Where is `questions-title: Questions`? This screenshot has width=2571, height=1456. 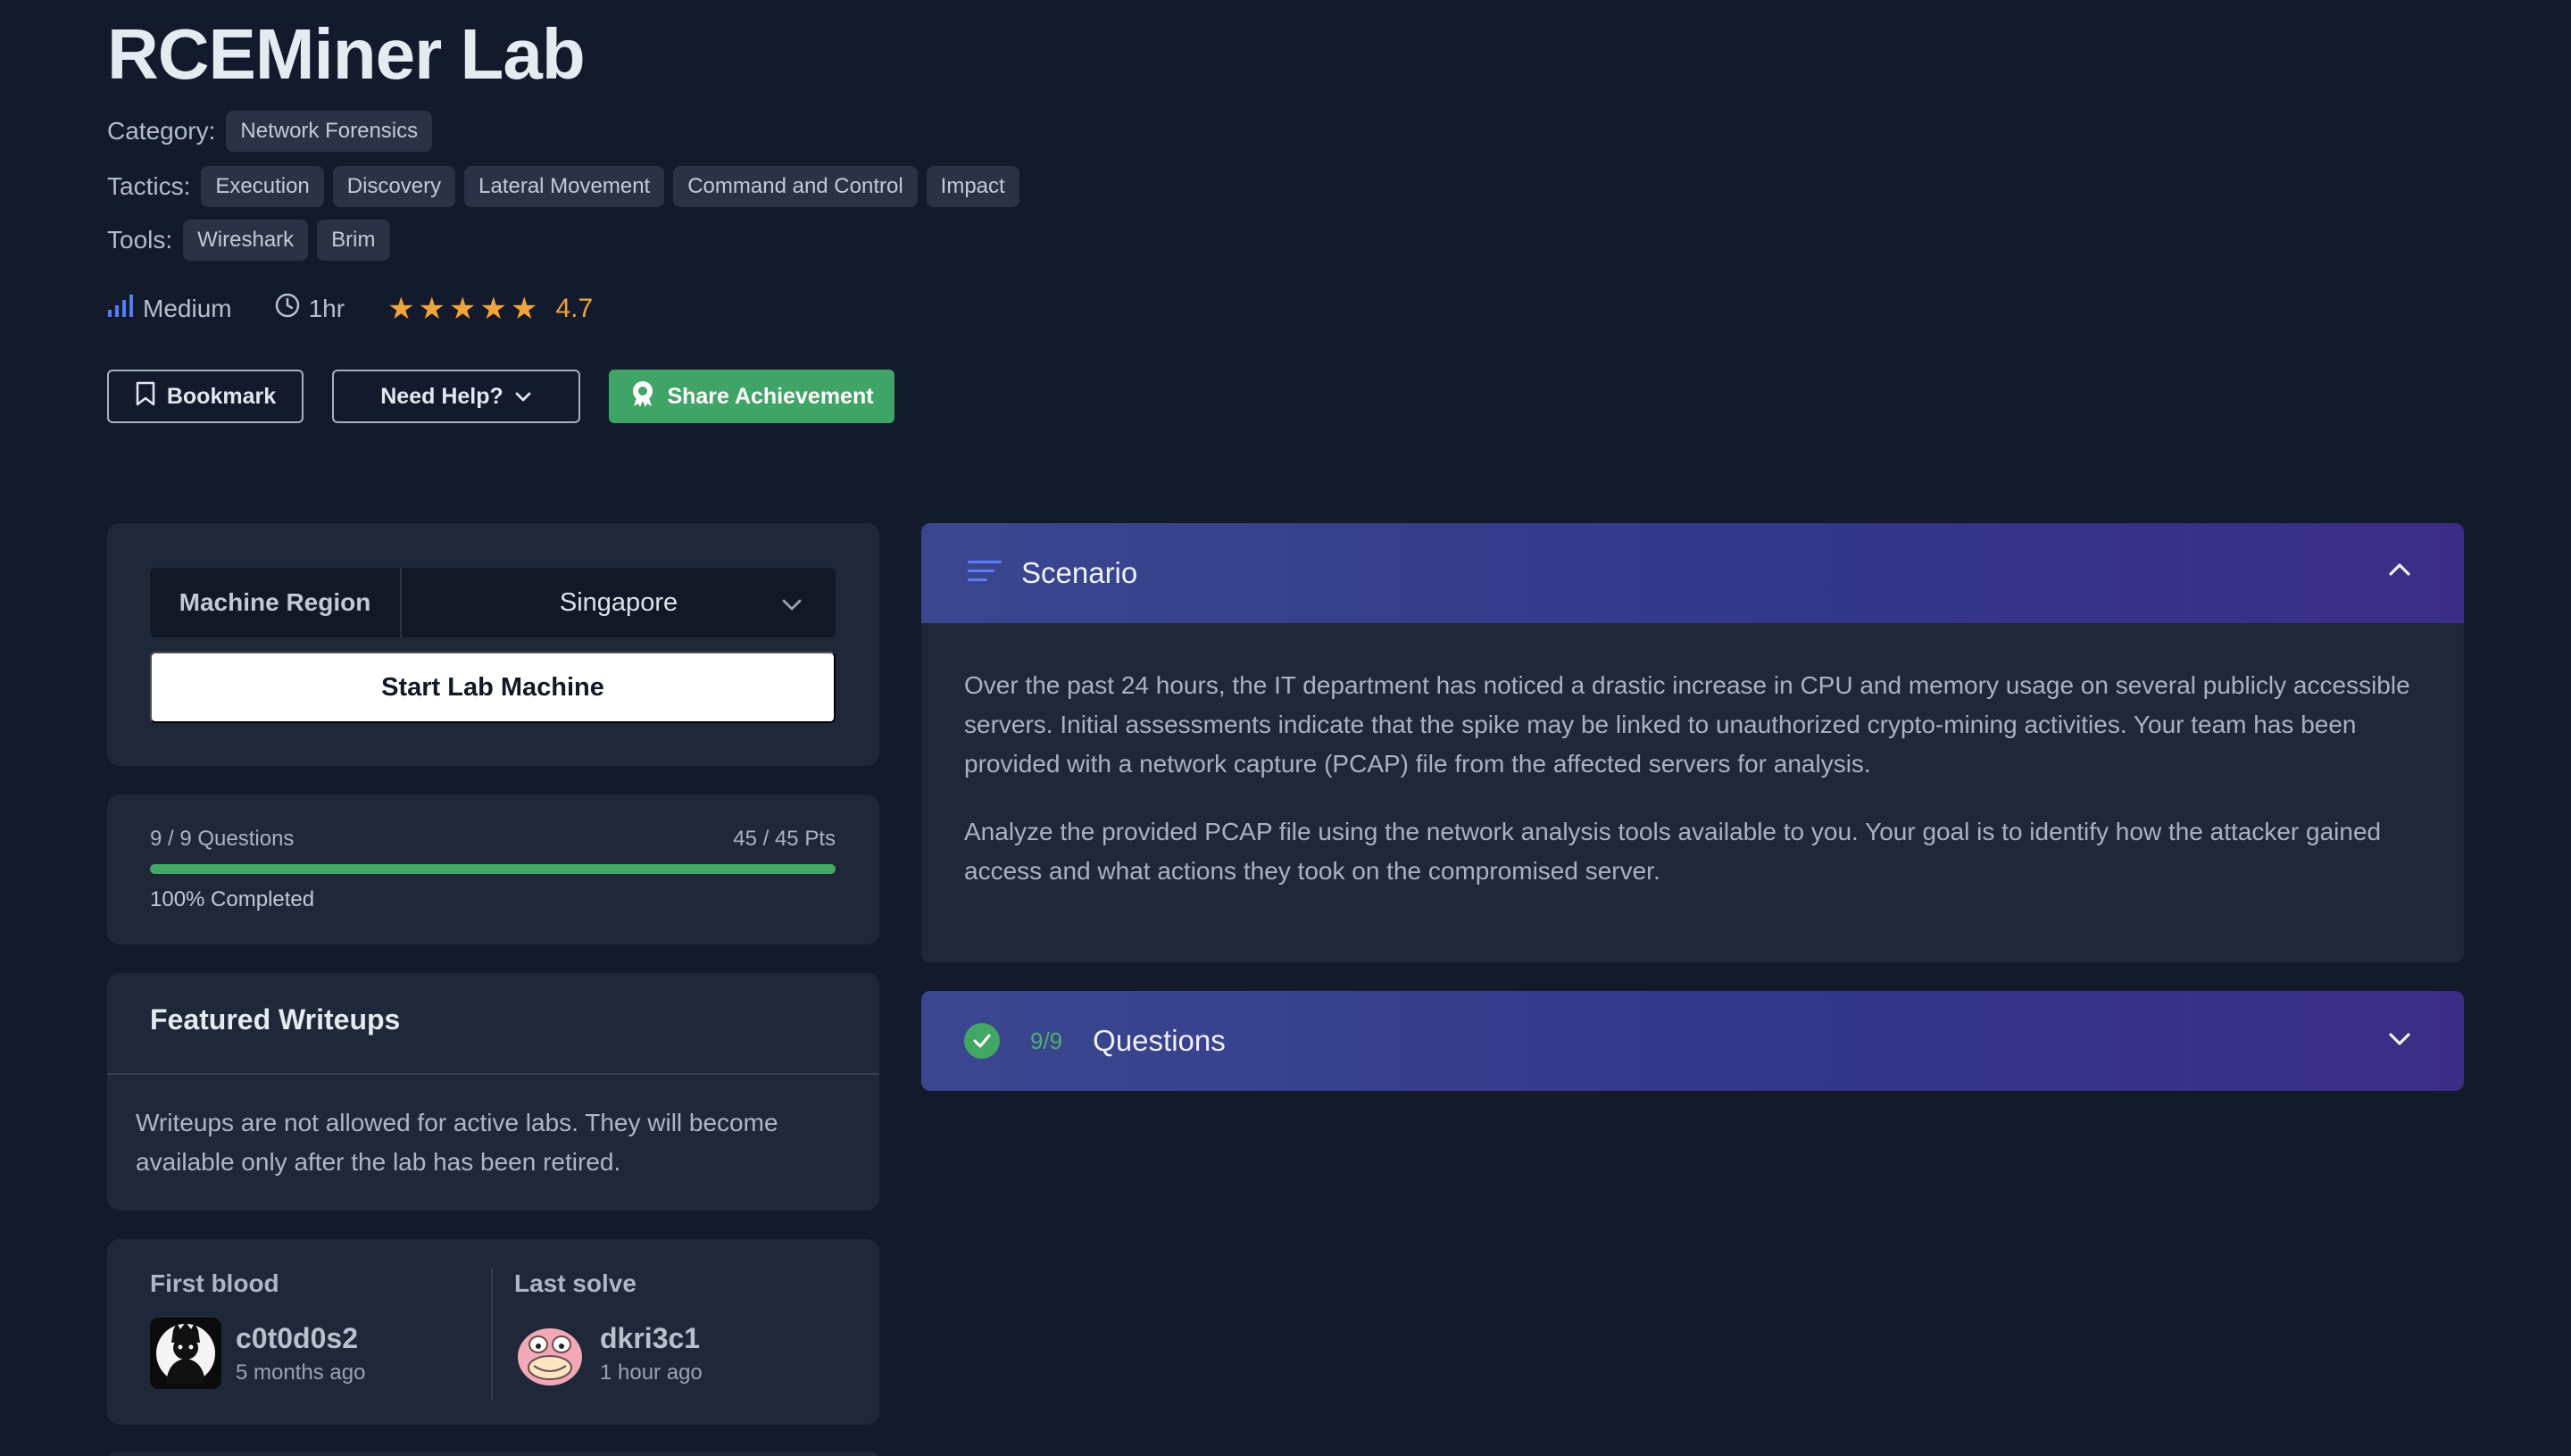 questions-title: Questions is located at coordinates (1159, 1040).